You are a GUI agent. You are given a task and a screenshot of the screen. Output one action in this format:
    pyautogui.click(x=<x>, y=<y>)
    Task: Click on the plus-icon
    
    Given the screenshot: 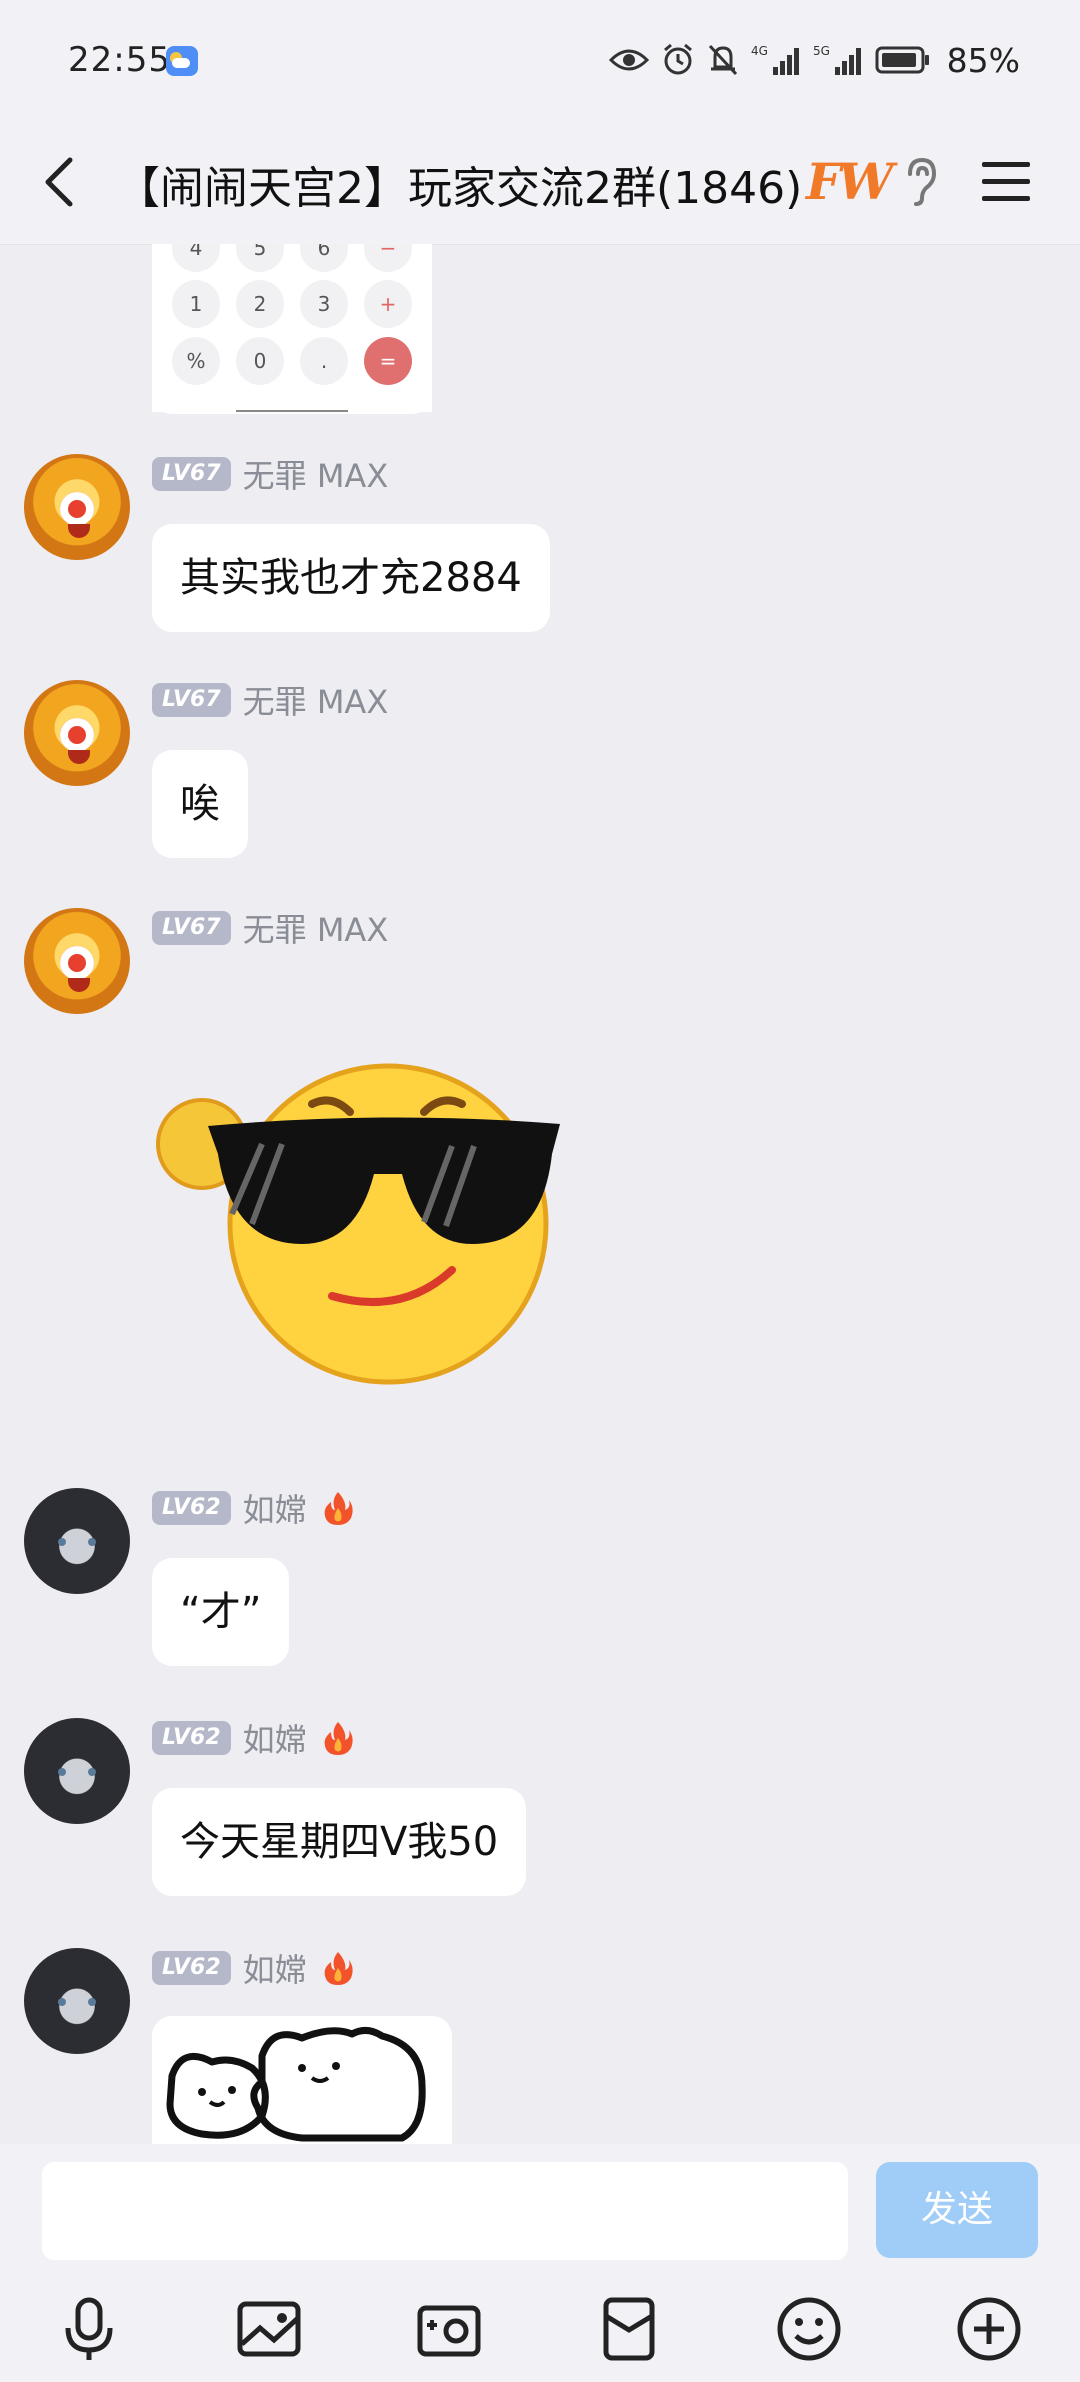 What is the action you would take?
    pyautogui.click(x=989, y=2329)
    